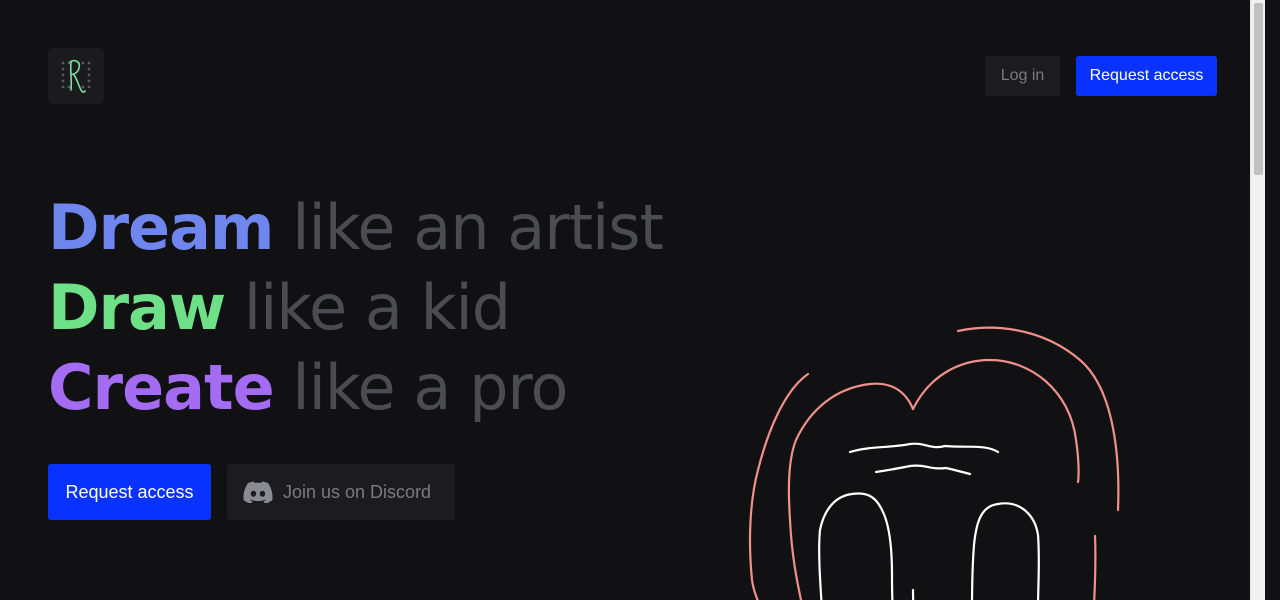 This screenshot has height=600, width=1280. What do you see at coordinates (161, 227) in the screenshot?
I see `headline-dream-word: Dream` at bounding box center [161, 227].